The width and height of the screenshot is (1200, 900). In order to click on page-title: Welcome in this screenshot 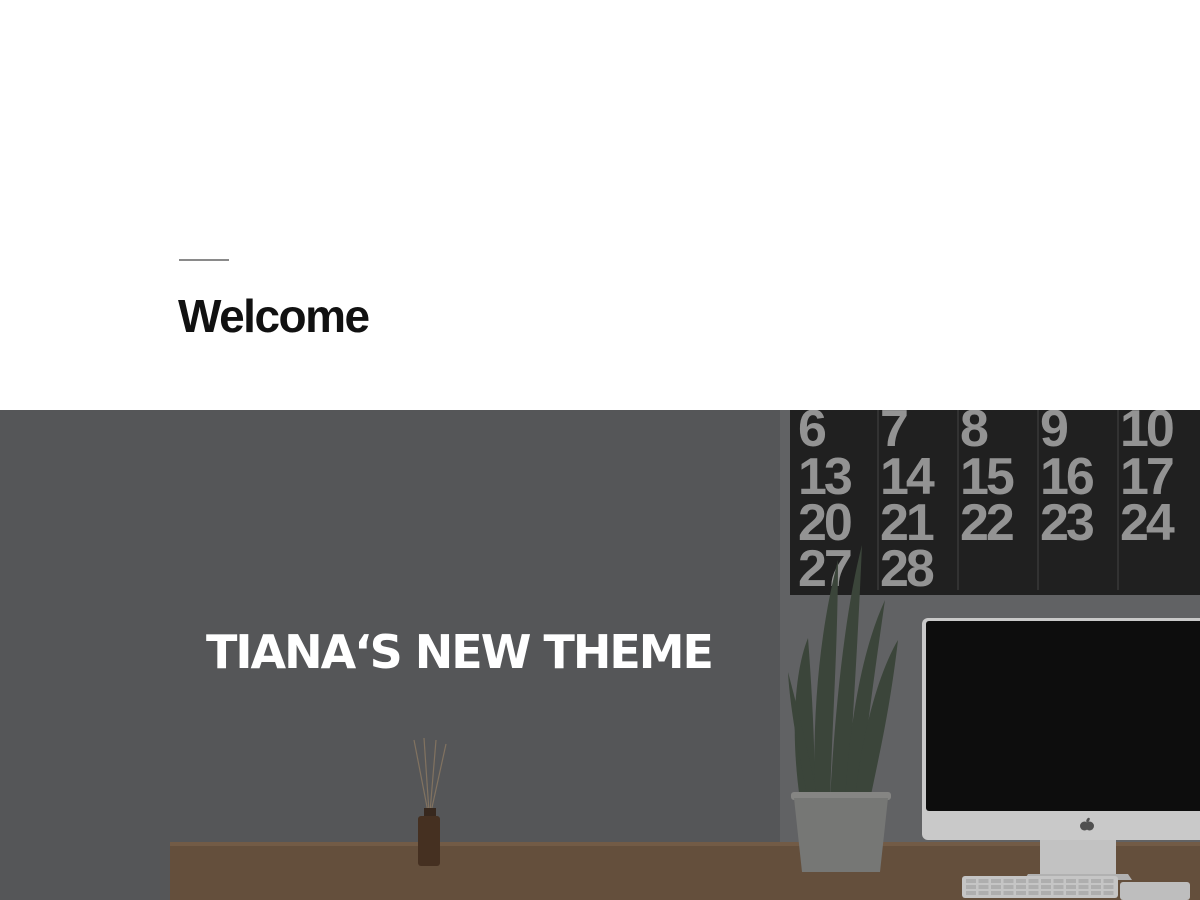, I will do `click(274, 316)`.